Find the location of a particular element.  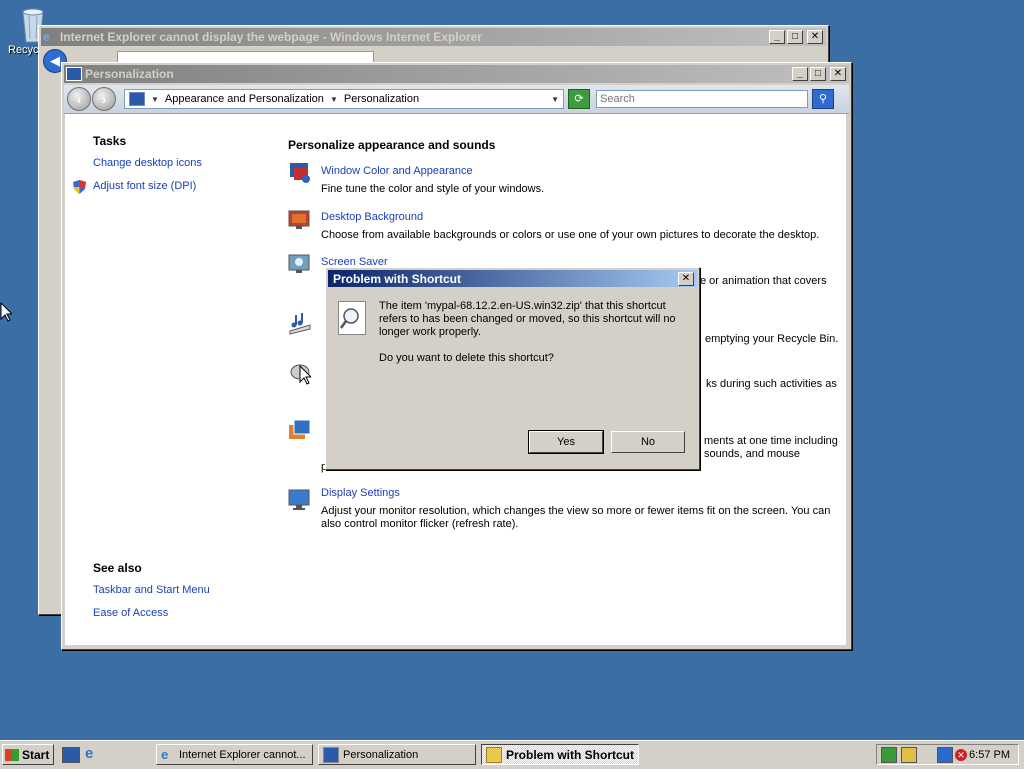

clock: 6:57 PM is located at coordinates (989, 755).